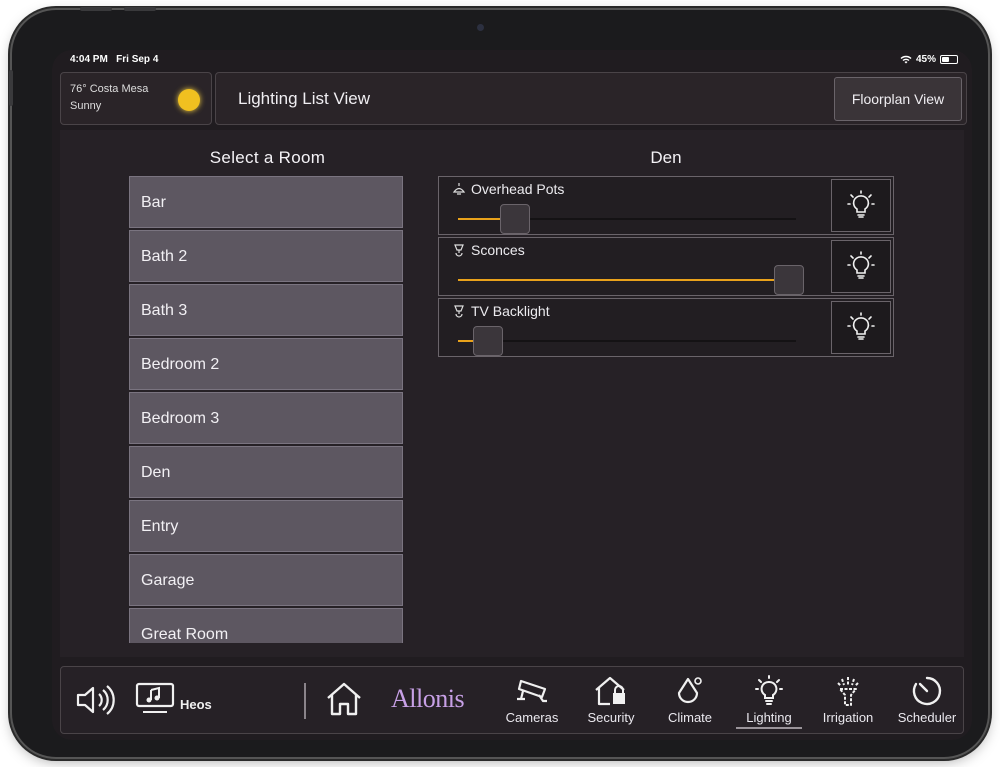  I want to click on room-item-bath-3: Bath 3, so click(266, 310).